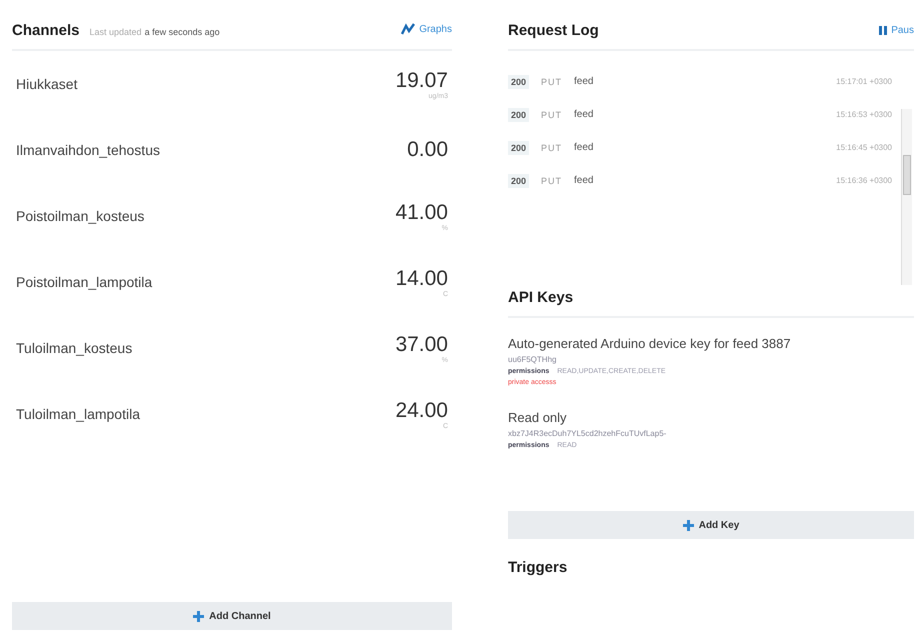  What do you see at coordinates (711, 359) in the screenshot?
I see `api-key: uu6F5QTHhg` at bounding box center [711, 359].